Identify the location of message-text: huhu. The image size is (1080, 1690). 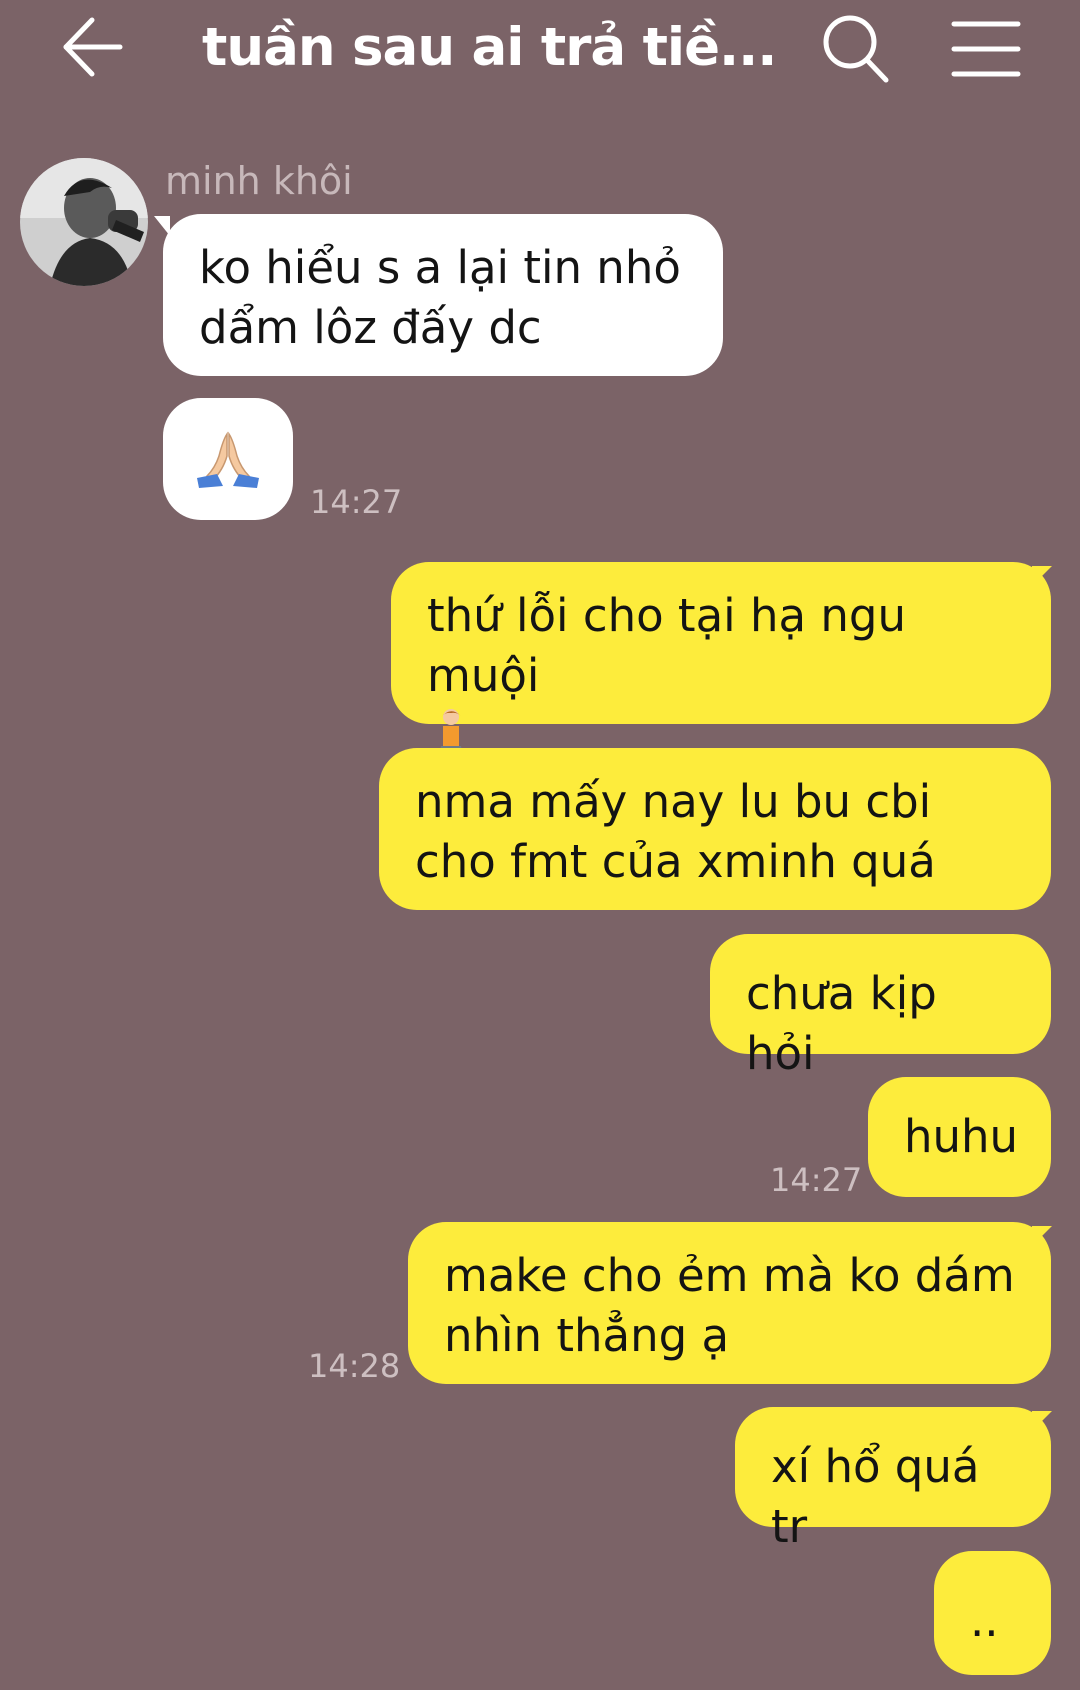
(961, 1136).